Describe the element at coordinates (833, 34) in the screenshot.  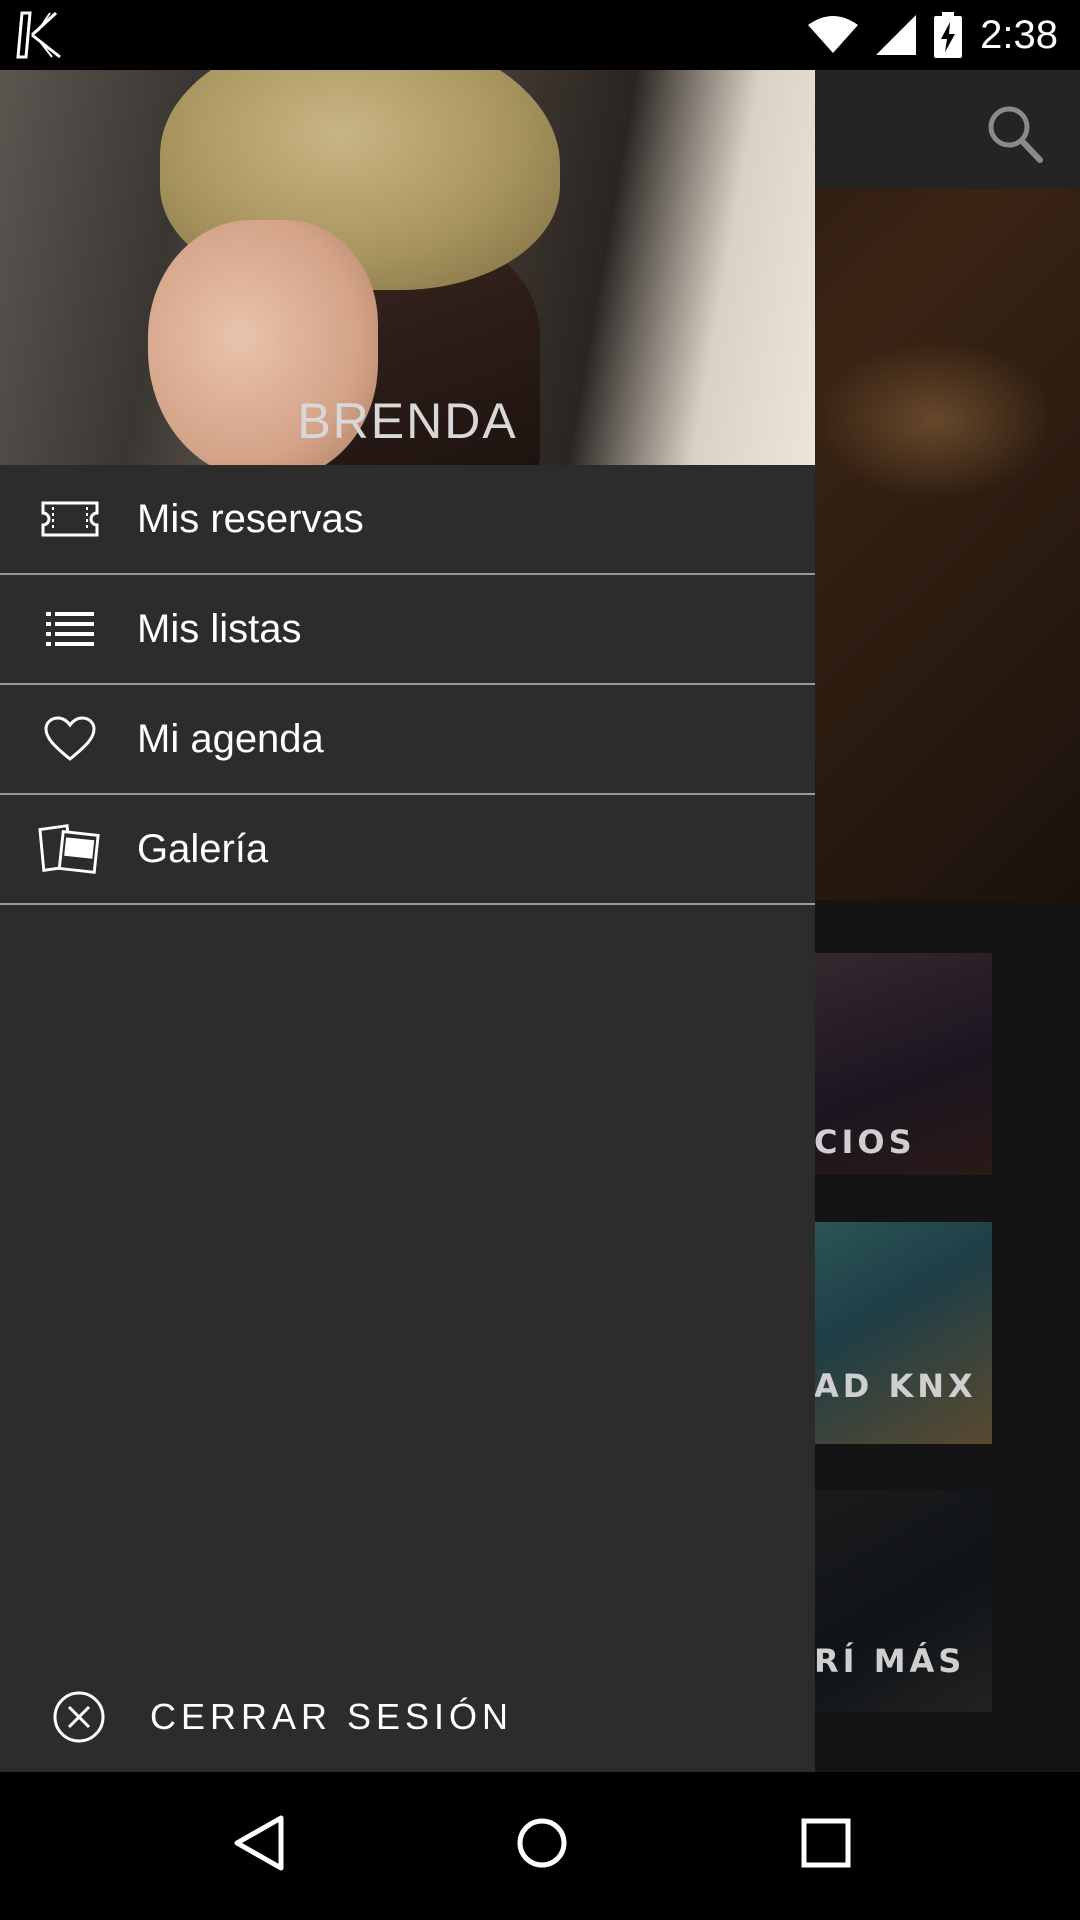
I see `wifi-icon` at that location.